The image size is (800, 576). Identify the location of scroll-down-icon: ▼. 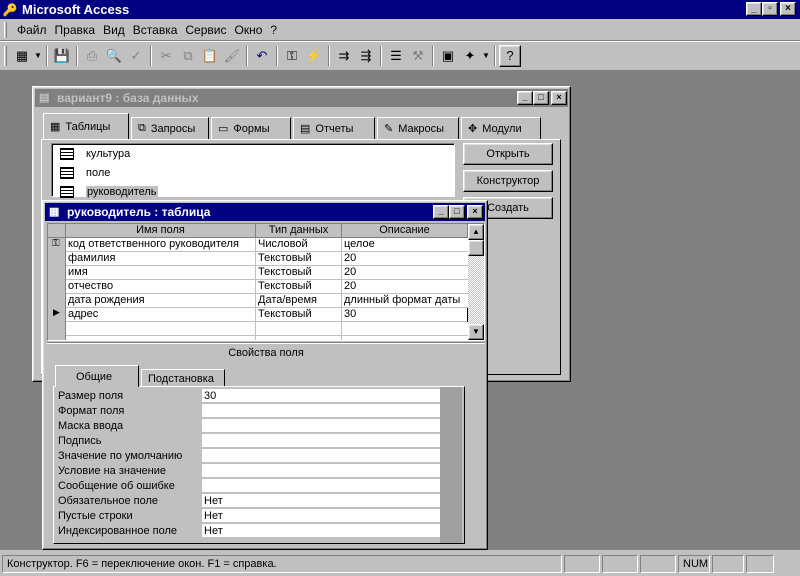
(476, 332).